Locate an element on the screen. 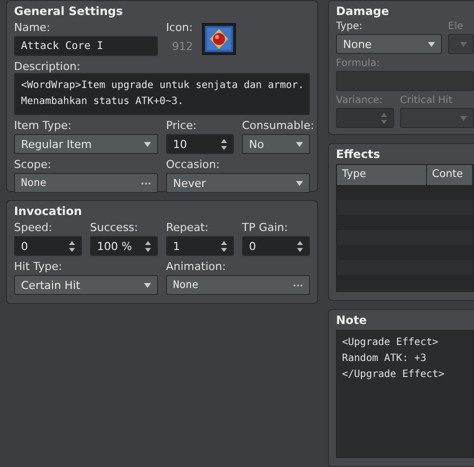  number-field: 100 % is located at coordinates (124, 246).